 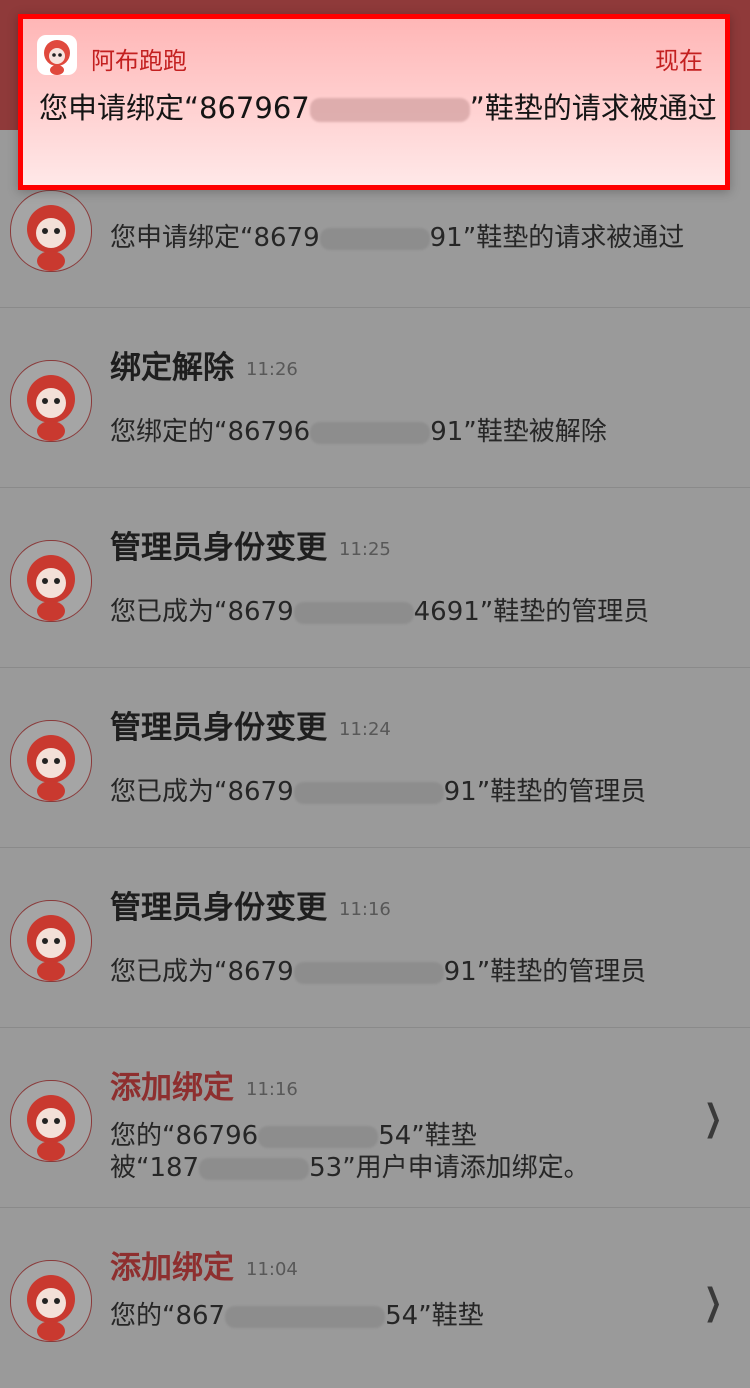 I want to click on message-body: 您申请绑定“8679 91”鞋垫的请求被通过, so click(x=397, y=238).